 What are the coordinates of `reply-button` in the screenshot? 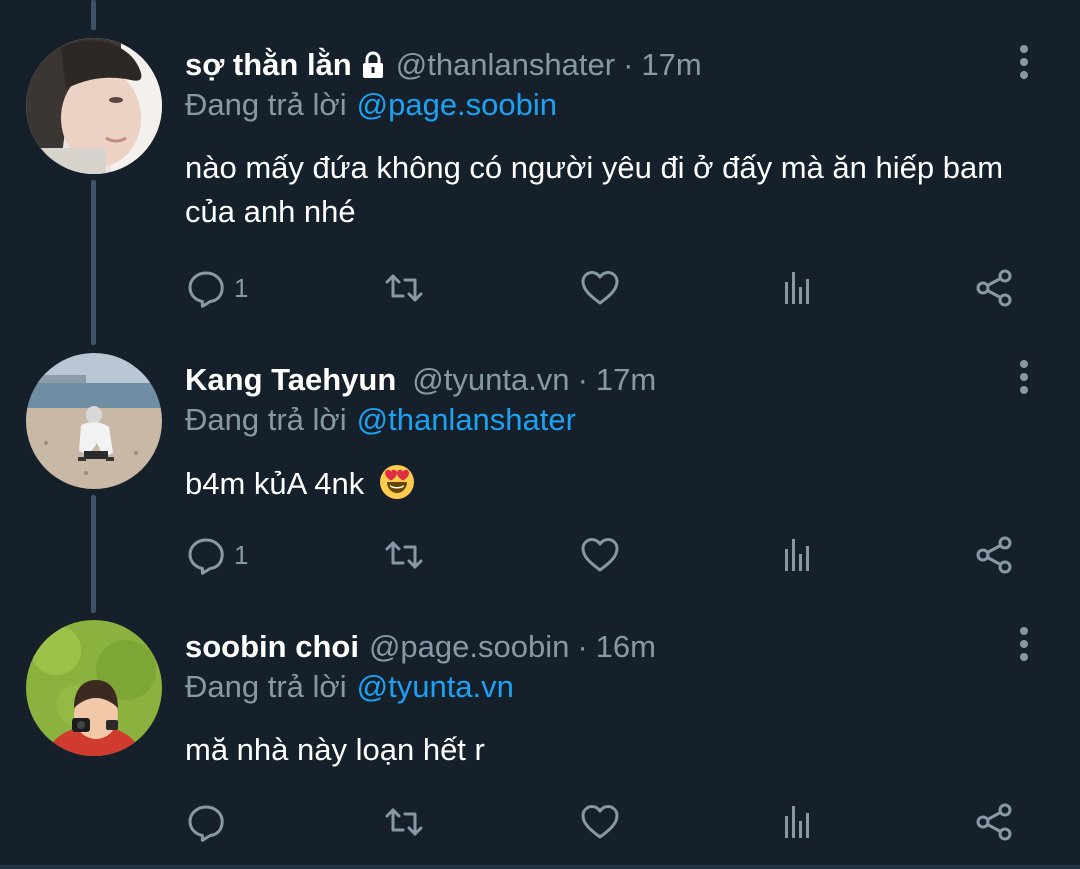 It's located at (210, 822).